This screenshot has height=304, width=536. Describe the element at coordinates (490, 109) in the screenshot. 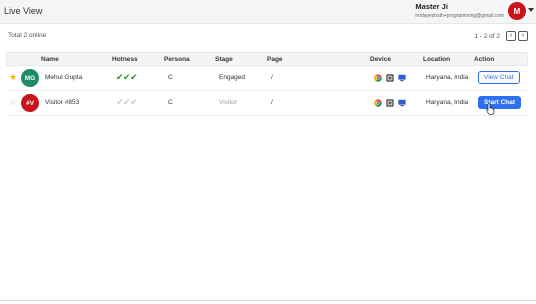

I see `hand-cursor-icon` at that location.